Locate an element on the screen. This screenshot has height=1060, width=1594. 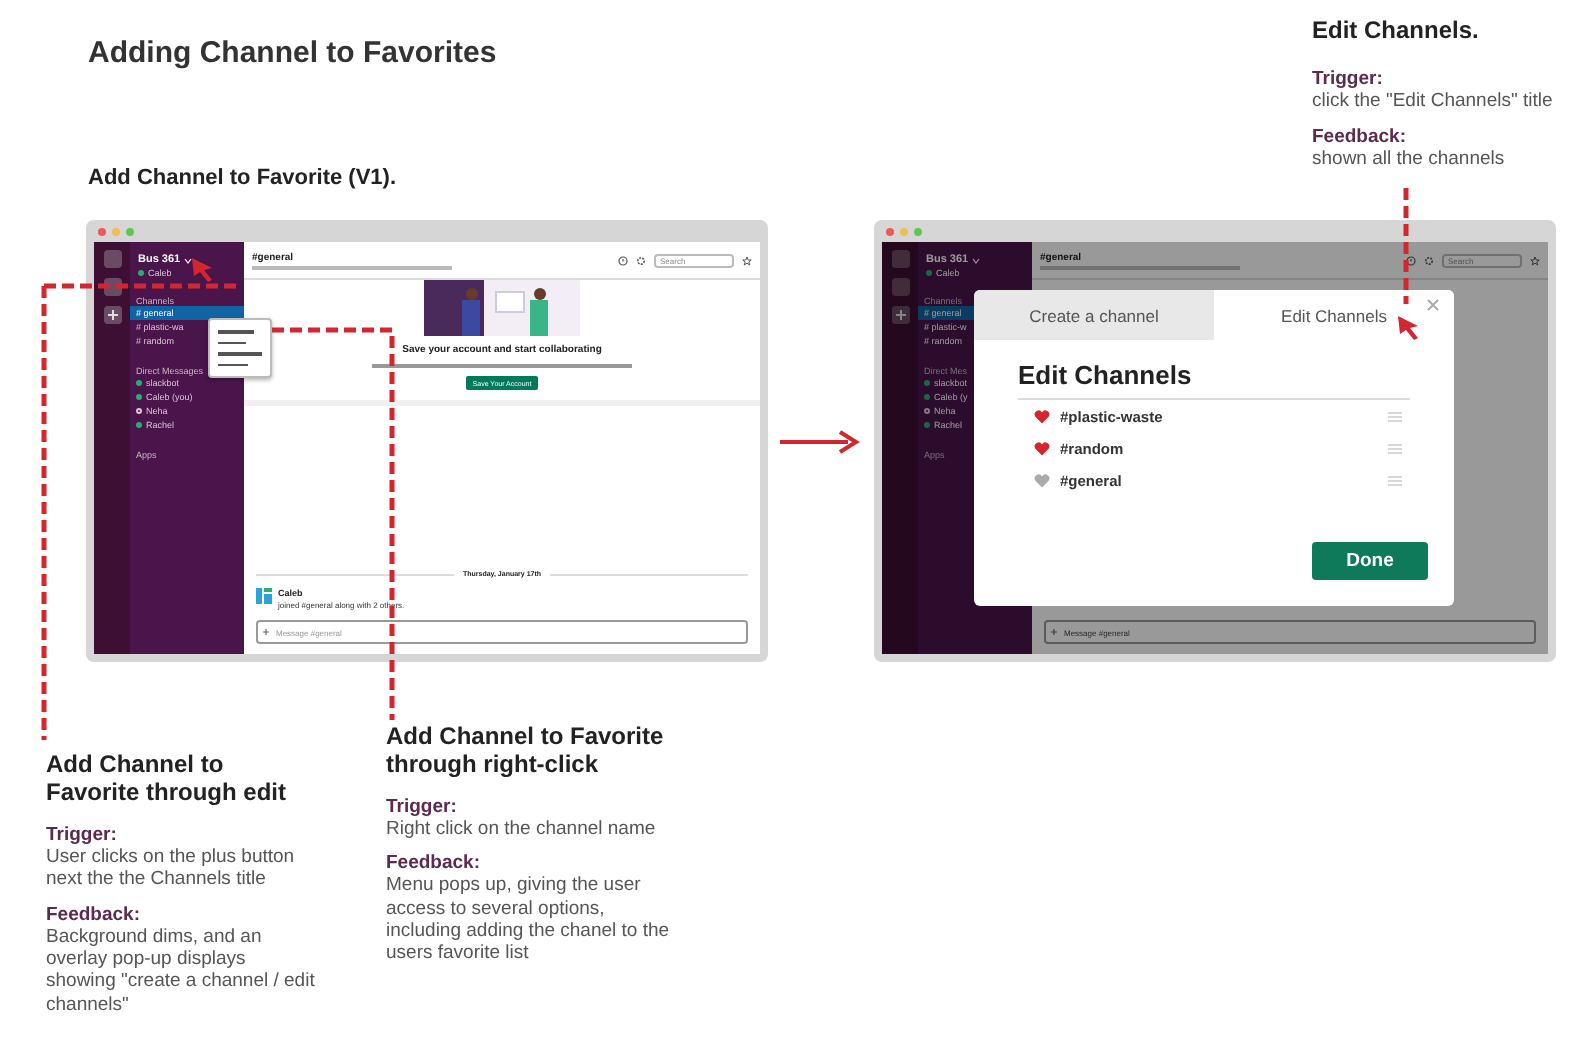
page-title: Adding Channel to Favorites is located at coordinates (292, 53).